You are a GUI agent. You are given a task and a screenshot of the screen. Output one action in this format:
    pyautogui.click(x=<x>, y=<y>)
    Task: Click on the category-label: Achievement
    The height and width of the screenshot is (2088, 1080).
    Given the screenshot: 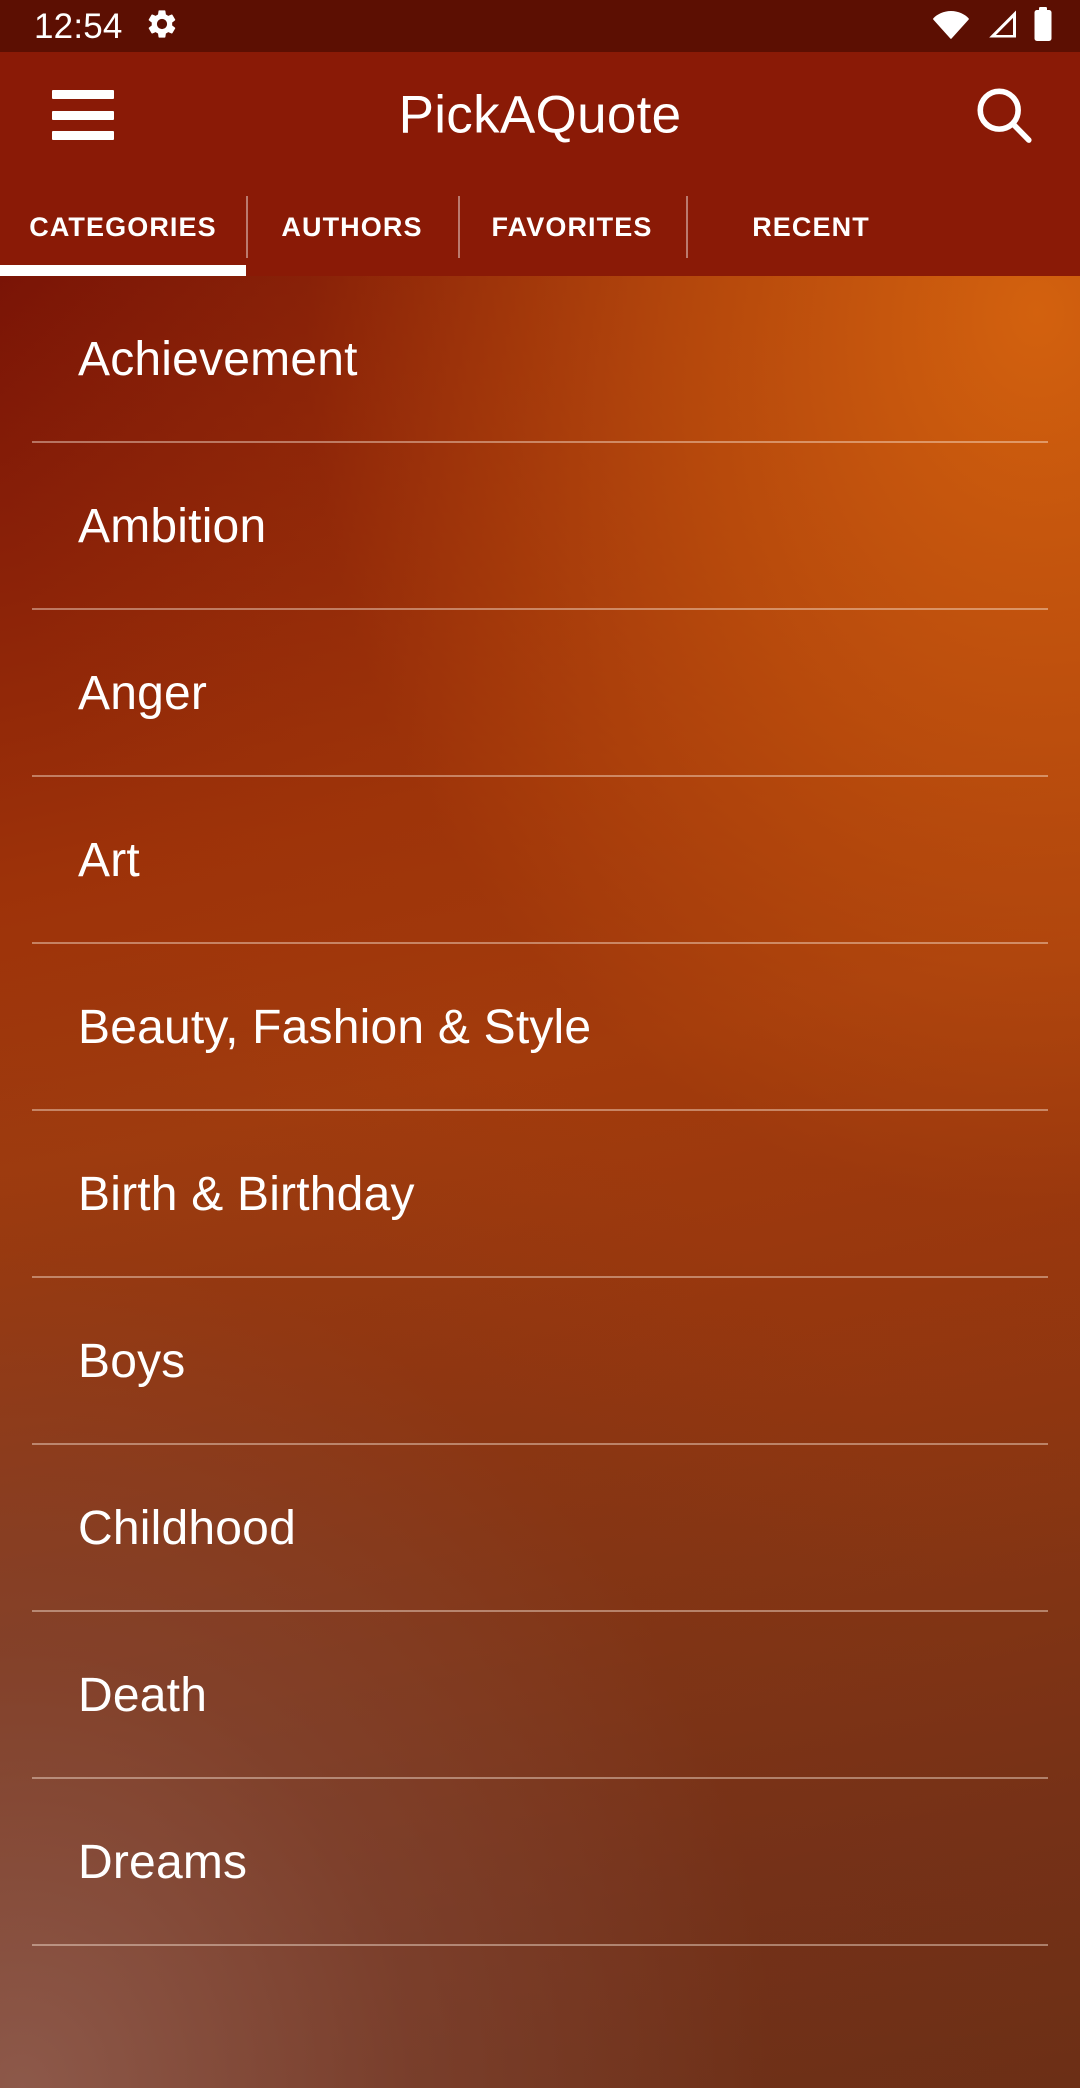 What is the action you would take?
    pyautogui.click(x=218, y=359)
    